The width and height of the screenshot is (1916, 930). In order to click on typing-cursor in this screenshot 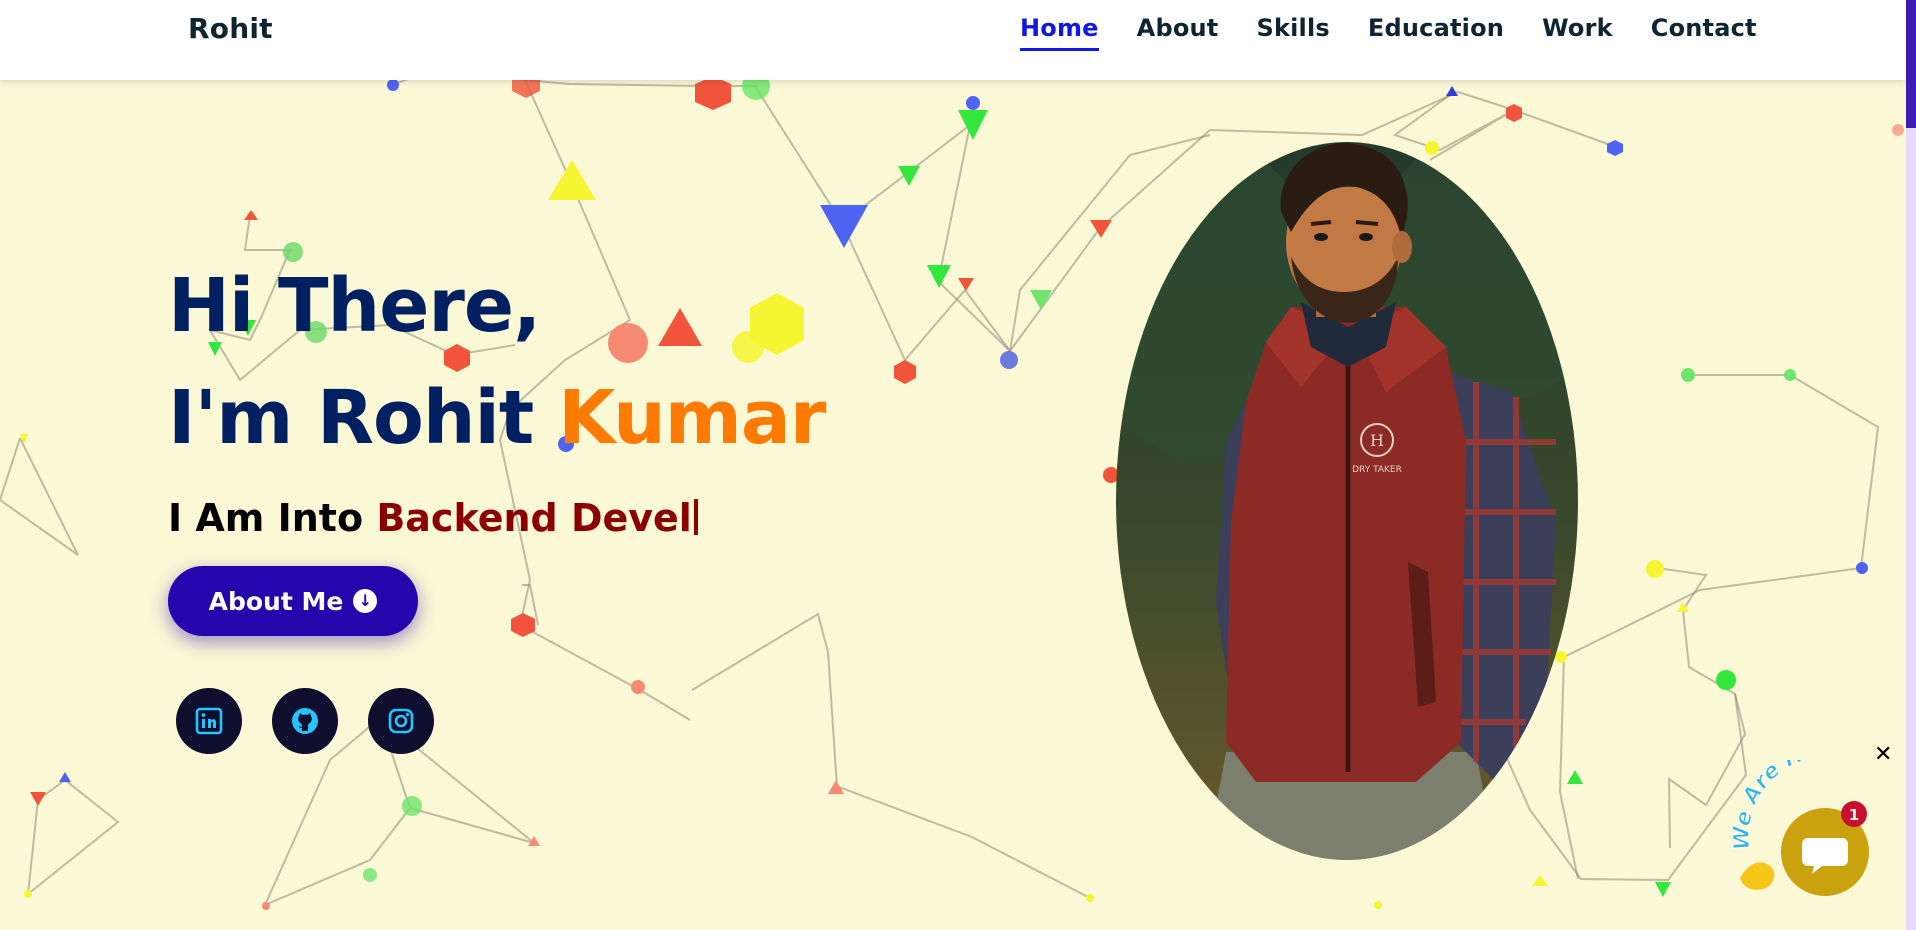, I will do `click(695, 517)`.